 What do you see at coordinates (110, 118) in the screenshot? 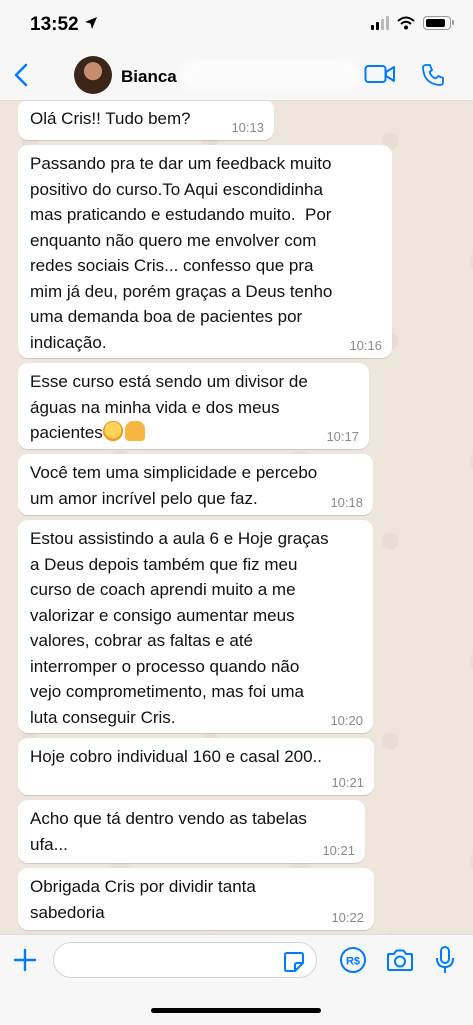
I see `message-text: Olá Cris!! Tudo bem?` at bounding box center [110, 118].